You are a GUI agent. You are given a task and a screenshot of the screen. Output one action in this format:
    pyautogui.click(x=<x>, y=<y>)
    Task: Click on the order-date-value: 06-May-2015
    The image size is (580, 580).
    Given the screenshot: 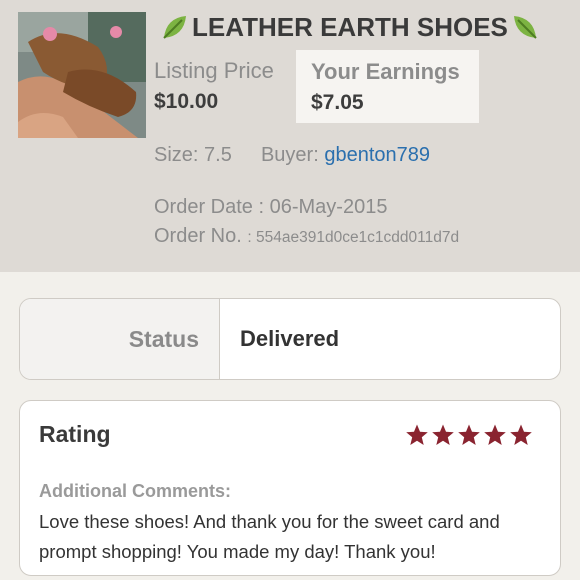 What is the action you would take?
    pyautogui.click(x=328, y=207)
    